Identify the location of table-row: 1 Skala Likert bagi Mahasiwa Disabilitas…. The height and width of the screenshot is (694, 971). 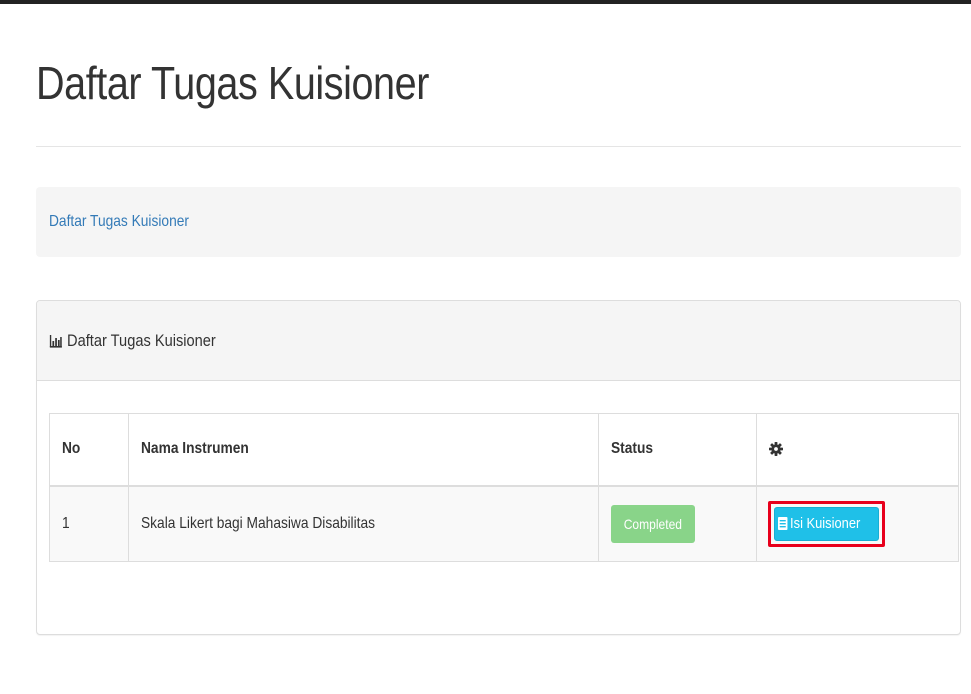
(504, 523).